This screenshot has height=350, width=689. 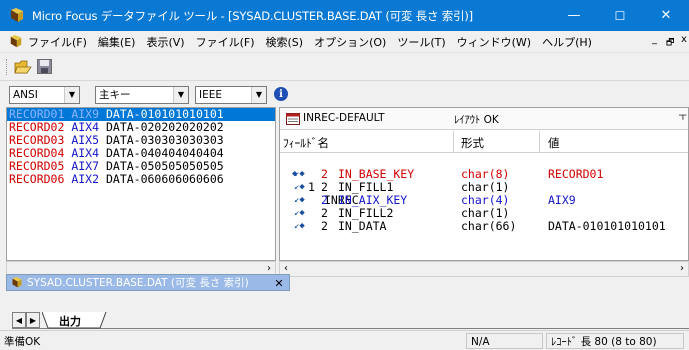 I want to click on menu-search: 検索(S), so click(x=285, y=42).